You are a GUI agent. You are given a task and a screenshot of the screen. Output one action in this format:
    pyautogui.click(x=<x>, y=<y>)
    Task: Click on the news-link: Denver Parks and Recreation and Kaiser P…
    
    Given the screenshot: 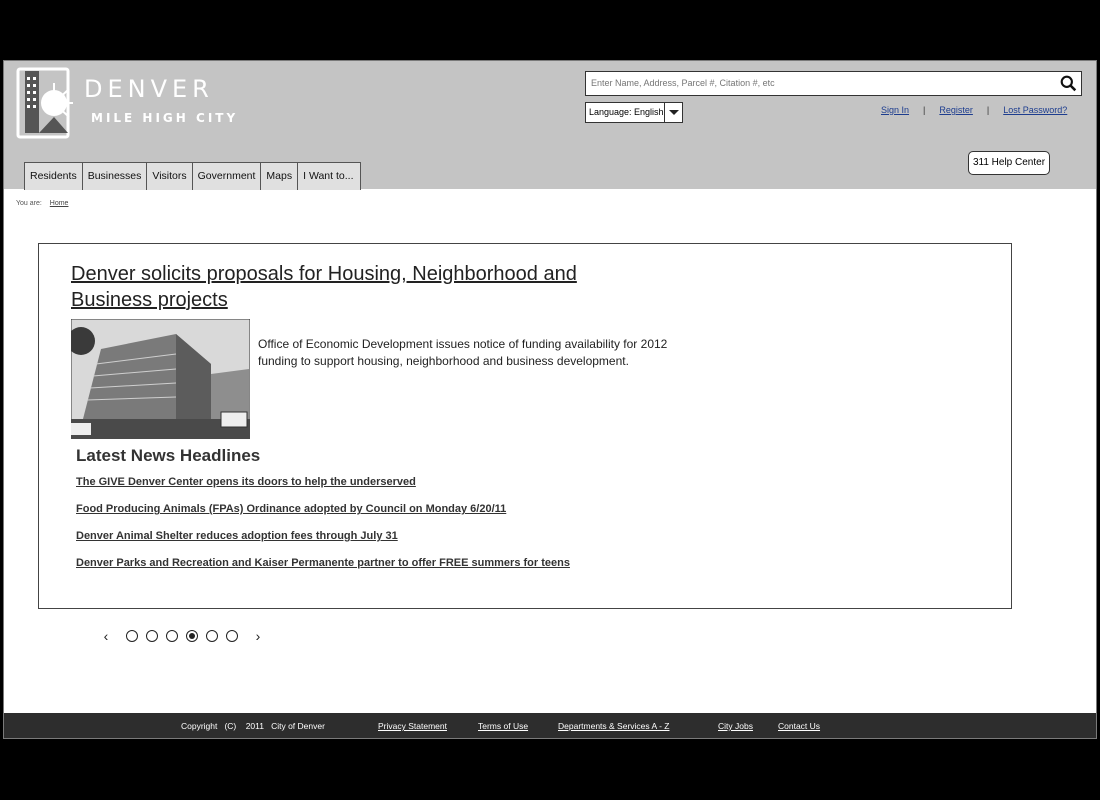 What is the action you would take?
    pyautogui.click(x=323, y=570)
    